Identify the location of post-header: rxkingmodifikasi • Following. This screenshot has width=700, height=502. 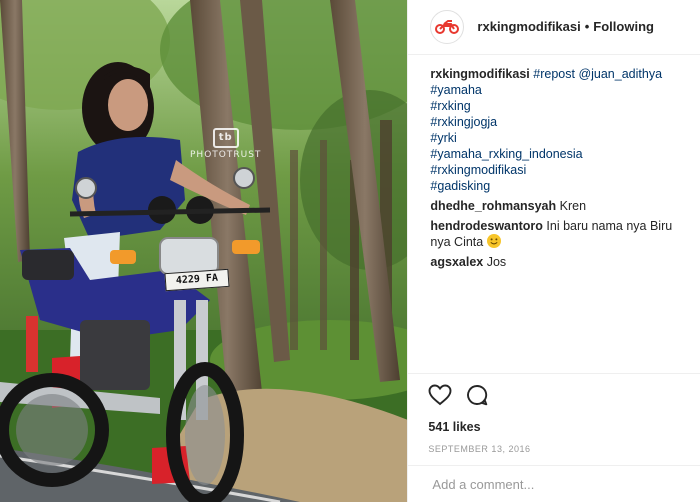
(554, 27).